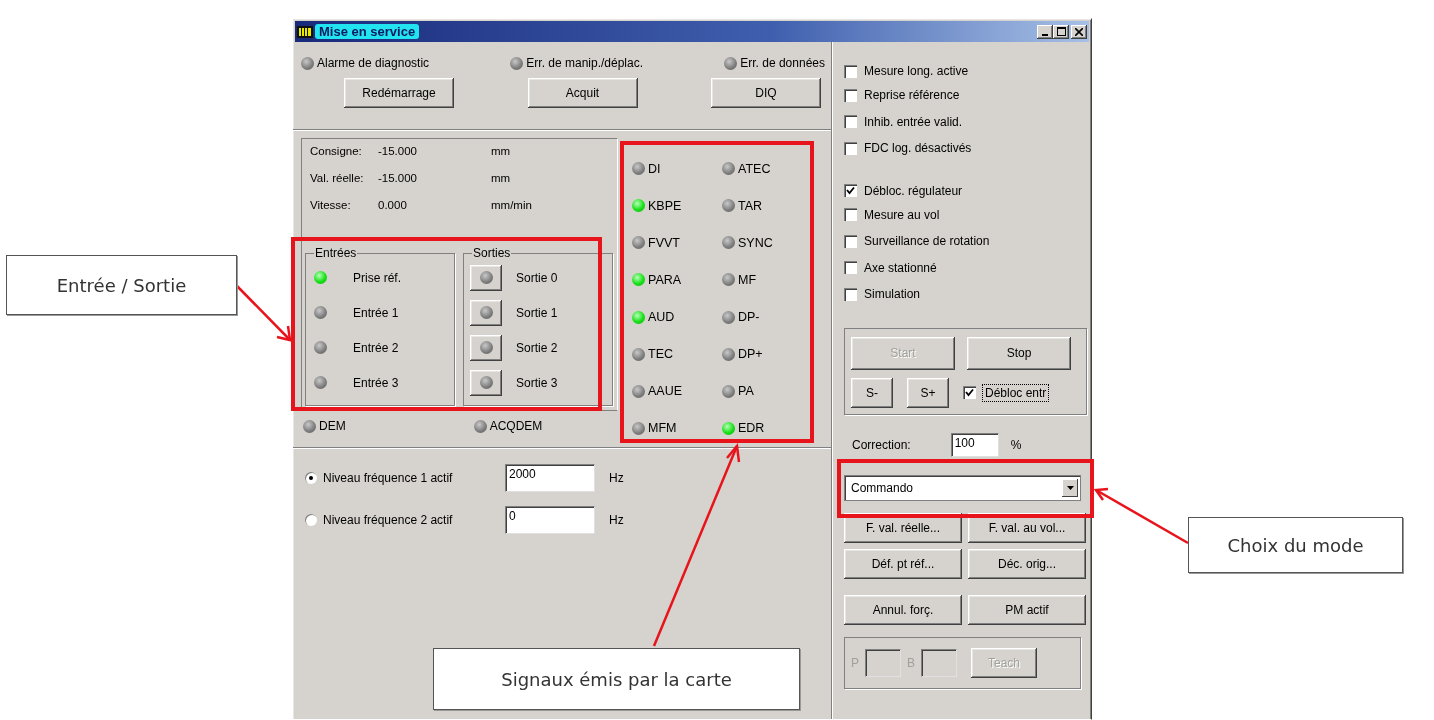 This screenshot has width=1434, height=720. What do you see at coordinates (918, 148) in the screenshot?
I see `checkbox-label: FDC log. désactivés` at bounding box center [918, 148].